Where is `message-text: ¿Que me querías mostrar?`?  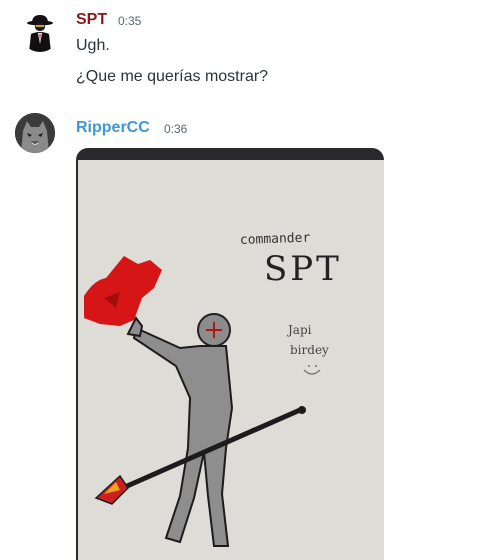 message-text: ¿Que me querías mostrar? is located at coordinates (172, 76).